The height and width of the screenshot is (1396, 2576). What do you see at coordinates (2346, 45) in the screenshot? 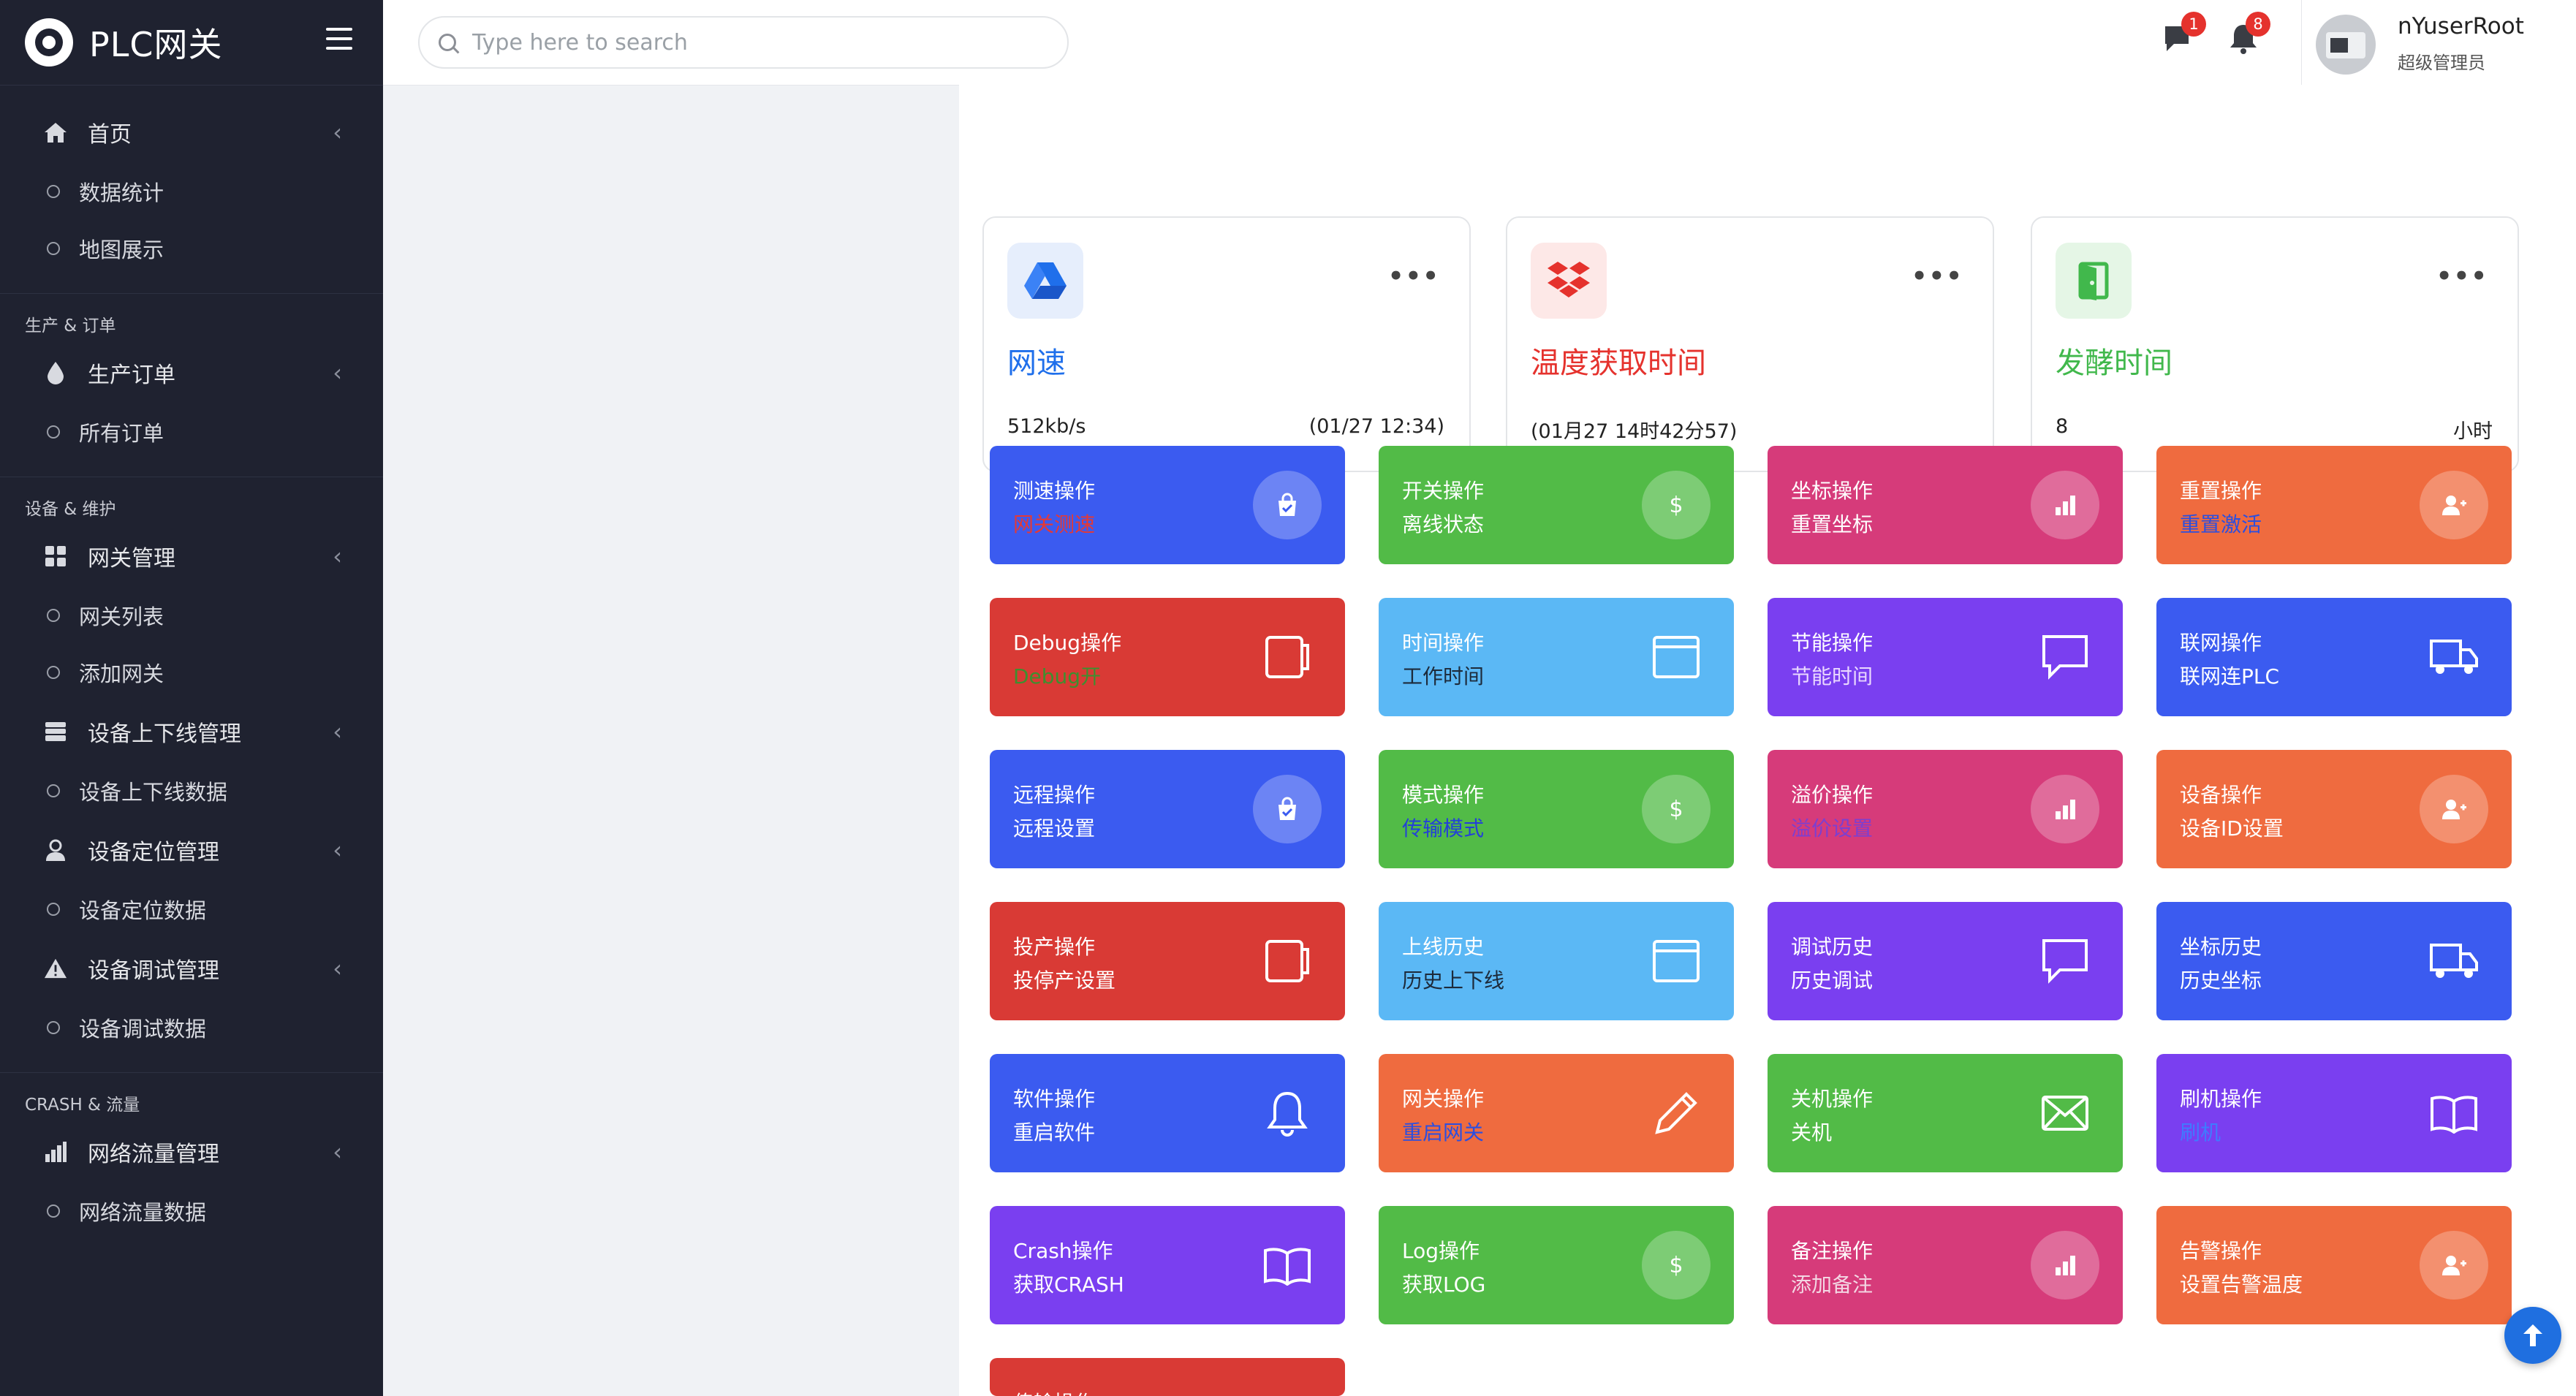
I see `avatar` at bounding box center [2346, 45].